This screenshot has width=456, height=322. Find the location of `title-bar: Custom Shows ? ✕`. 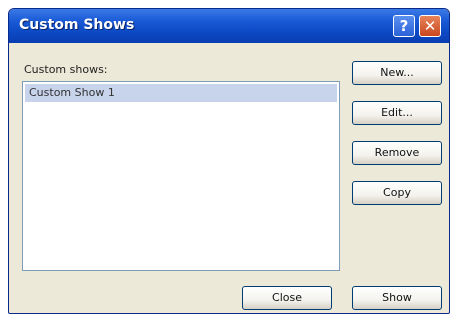

title-bar: Custom Shows ? ✕ is located at coordinates (229, 26).